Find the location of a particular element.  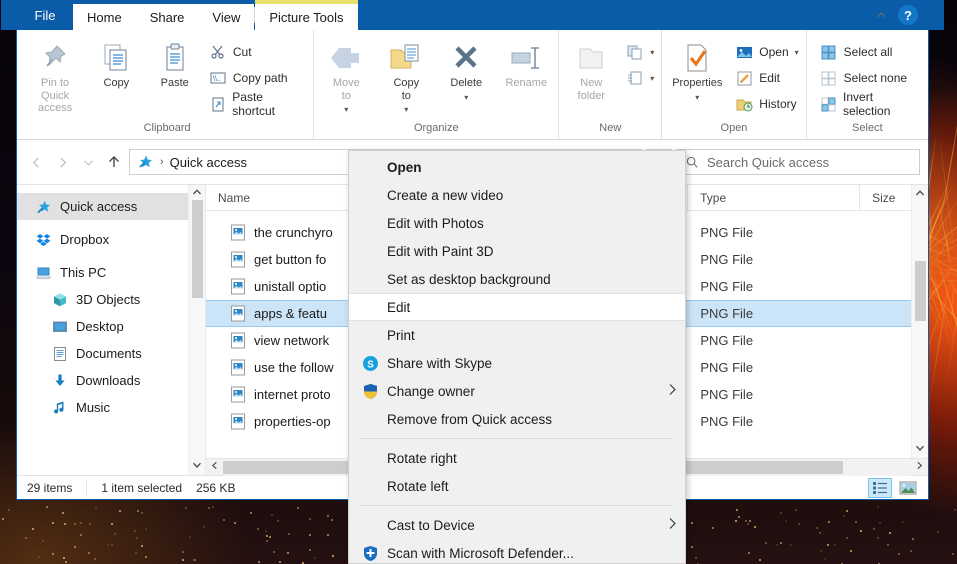

navigation-scroll-thumb is located at coordinates (197, 249).